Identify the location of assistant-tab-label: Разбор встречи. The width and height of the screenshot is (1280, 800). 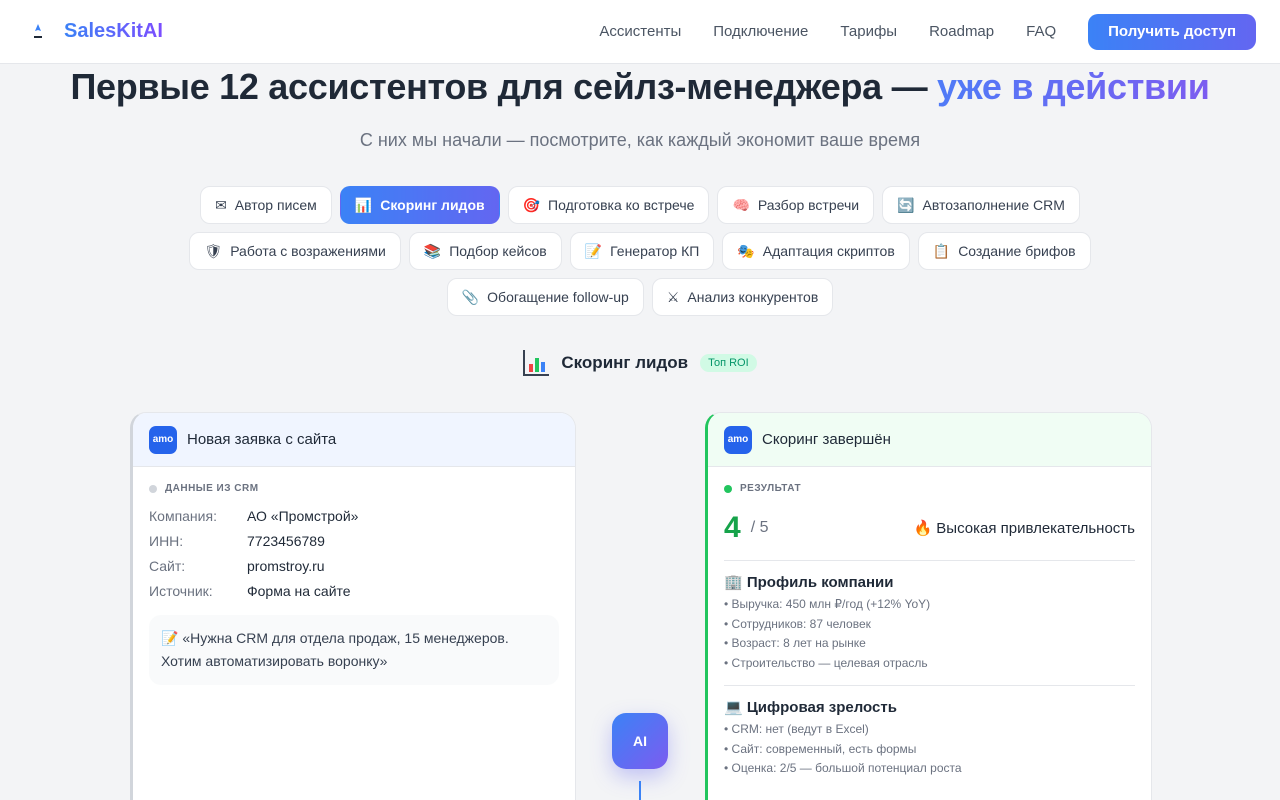
(808, 205).